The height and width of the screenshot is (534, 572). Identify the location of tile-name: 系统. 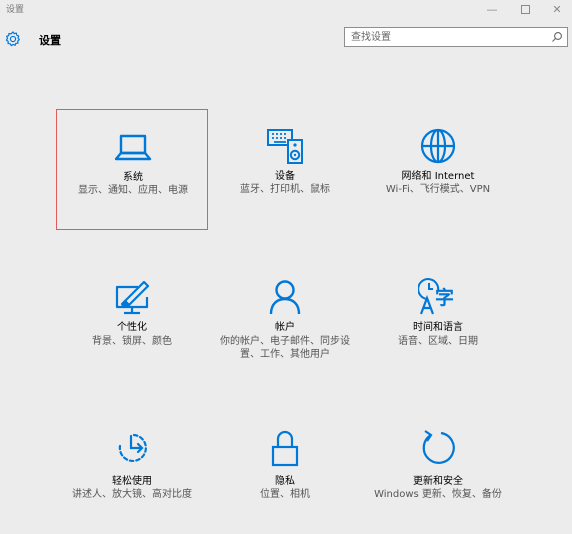
(133, 177).